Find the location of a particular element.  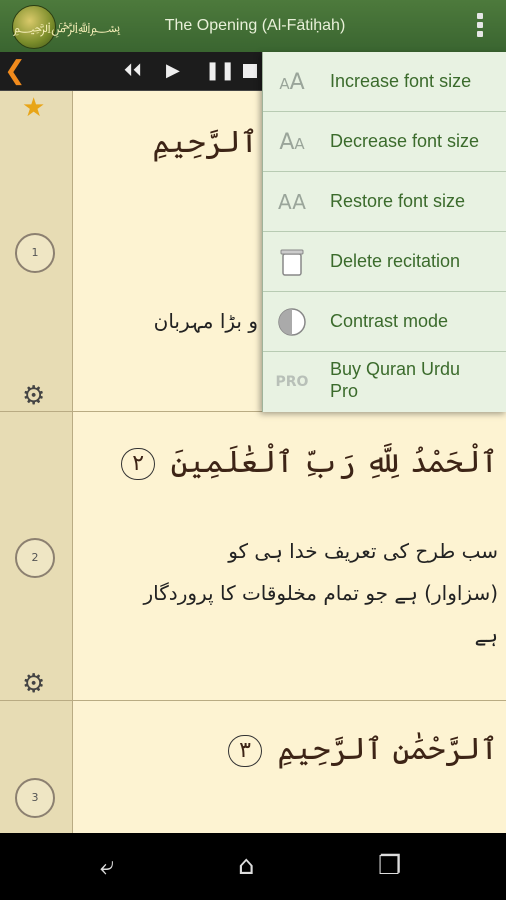

home-nav-icon: ⌂ is located at coordinates (246, 866).